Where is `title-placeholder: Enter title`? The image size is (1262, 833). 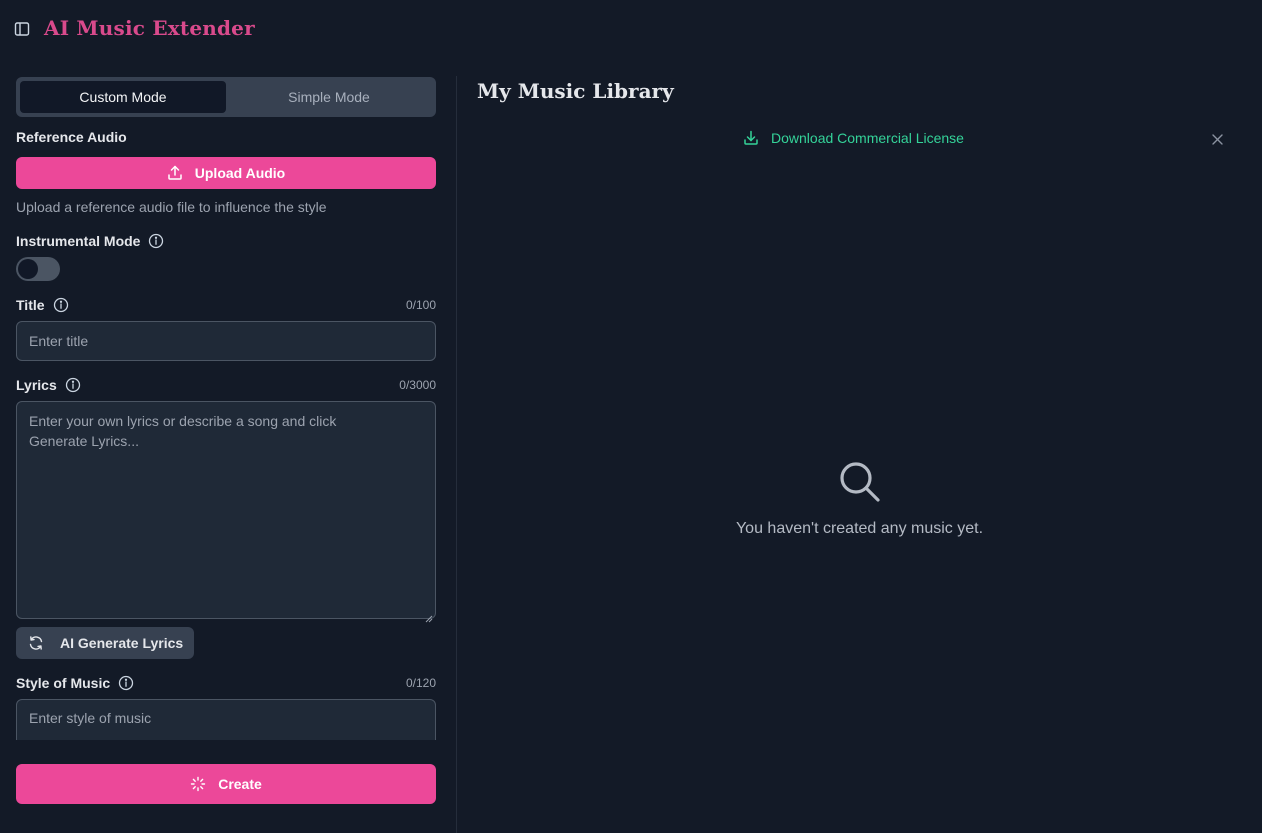 title-placeholder: Enter title is located at coordinates (59, 341).